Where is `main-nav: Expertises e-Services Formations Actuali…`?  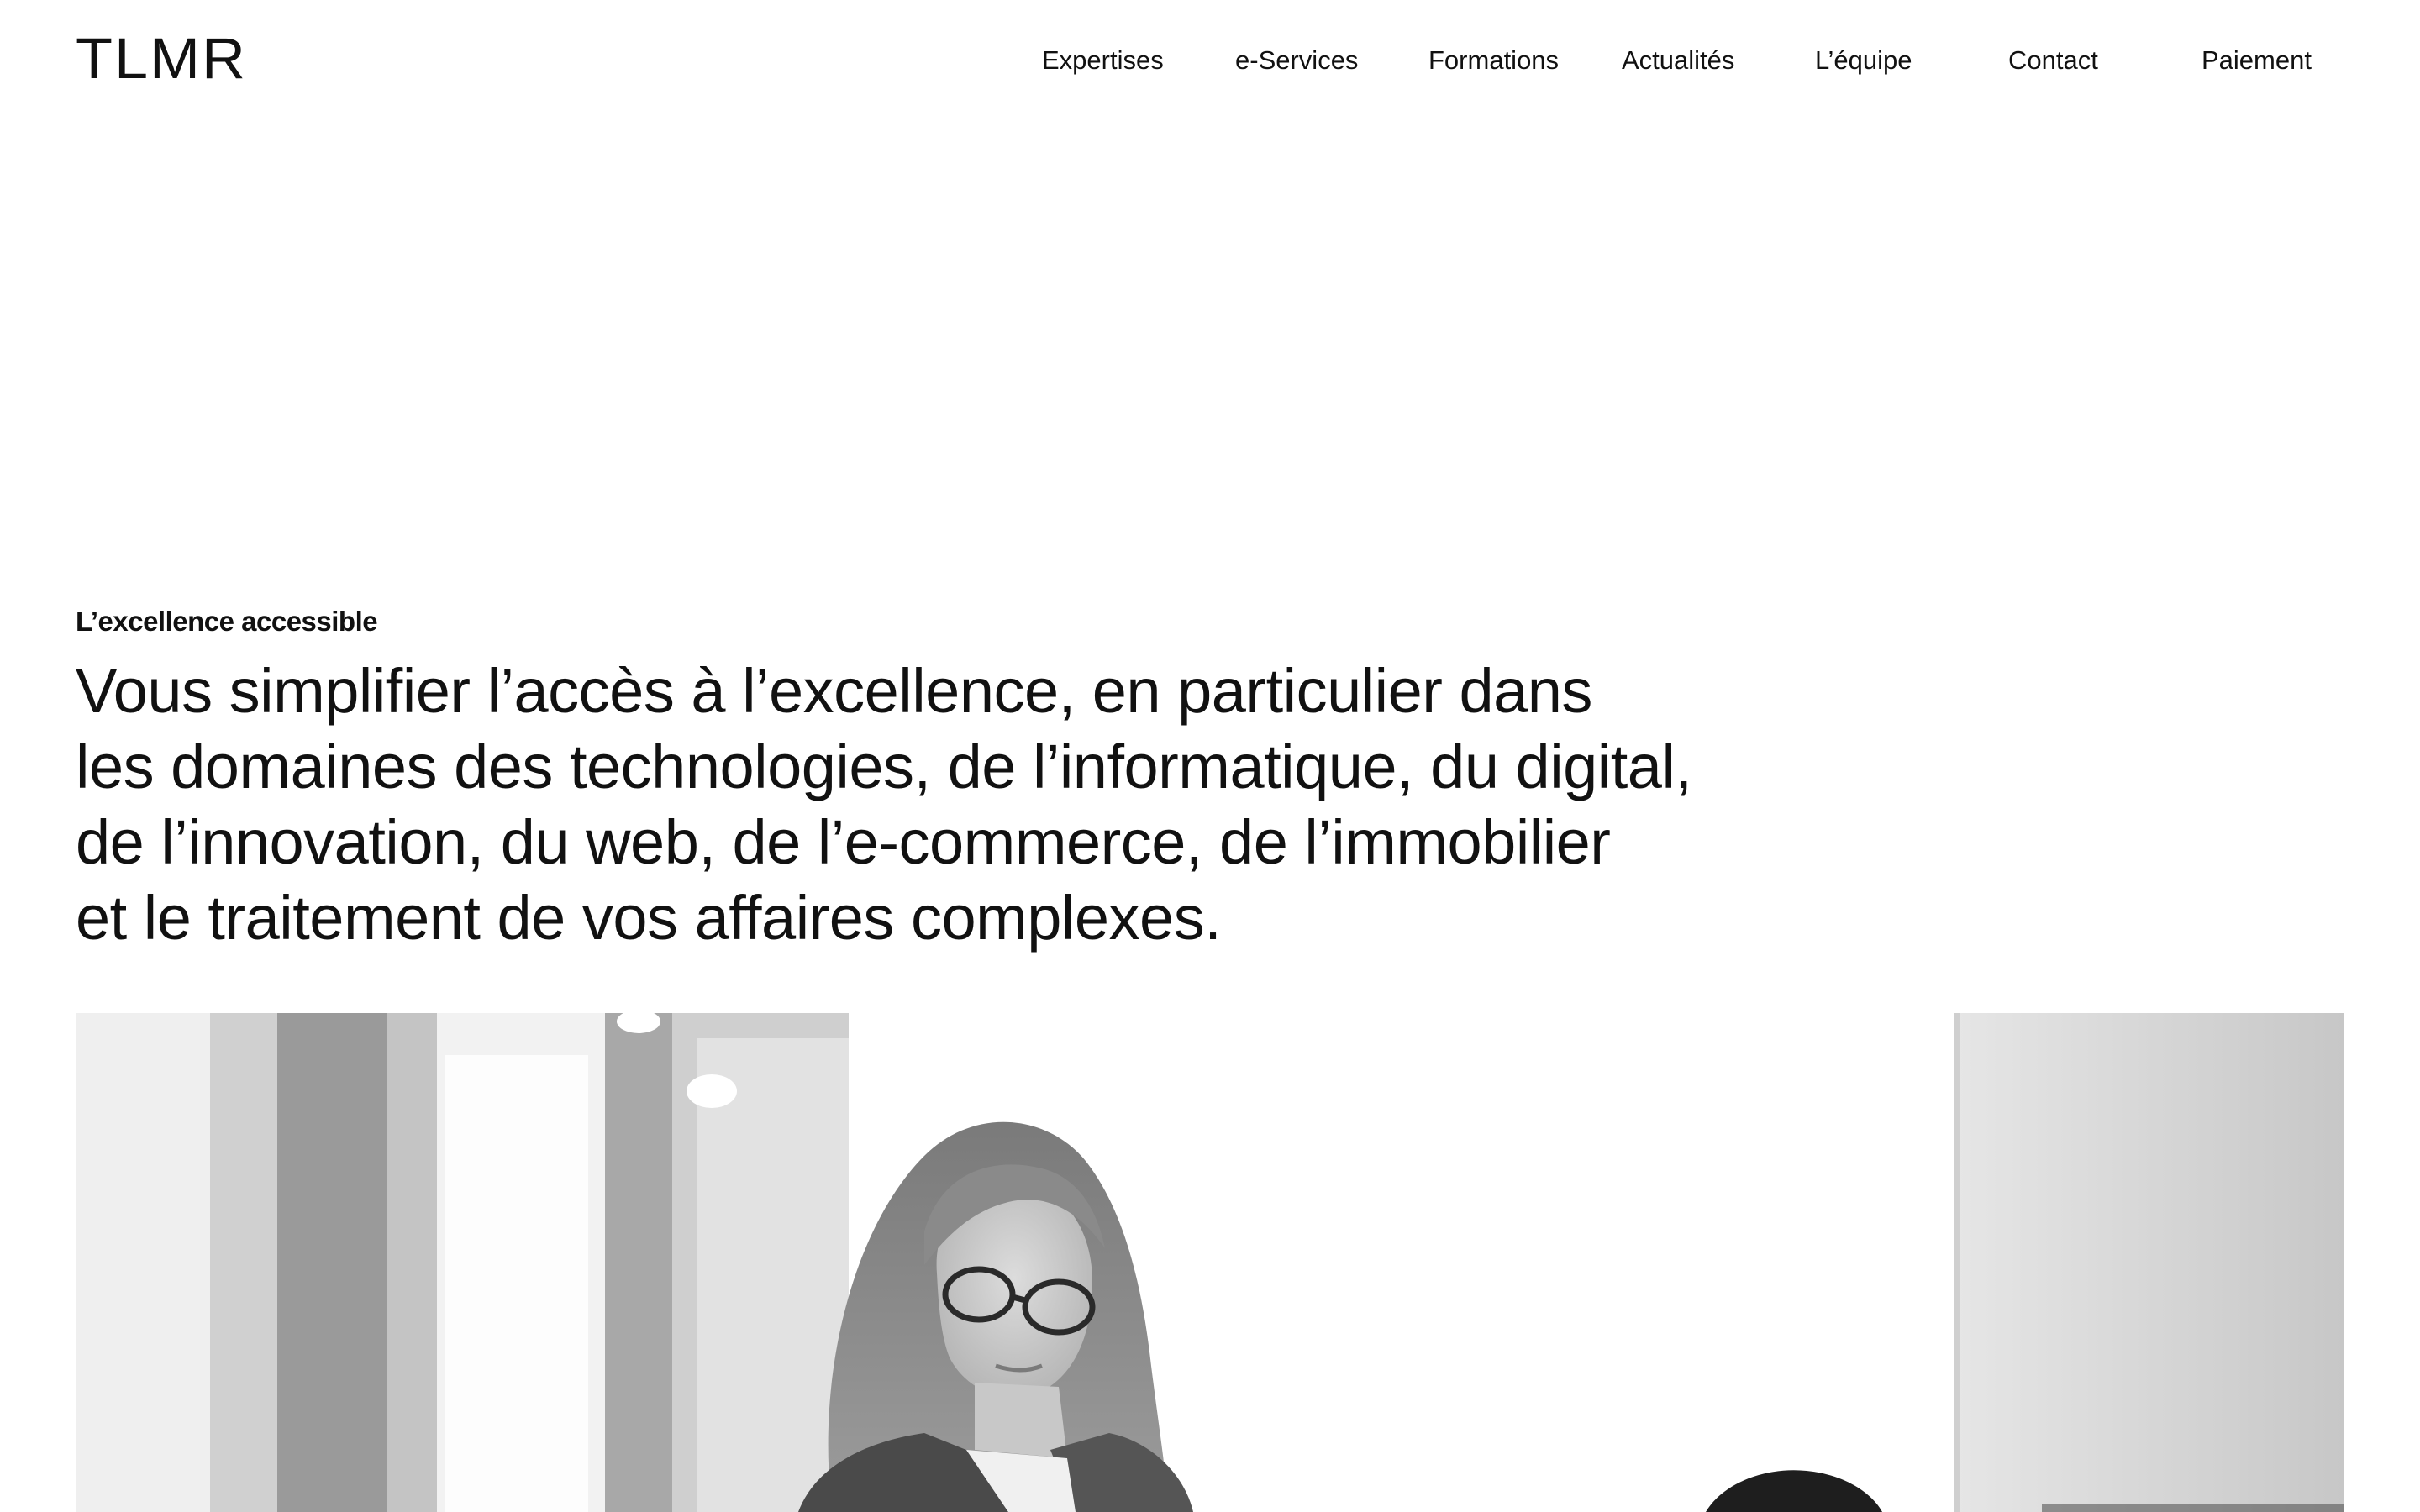 main-nav: Expertises e-Services Formations Actuali… is located at coordinates (1210, 60).